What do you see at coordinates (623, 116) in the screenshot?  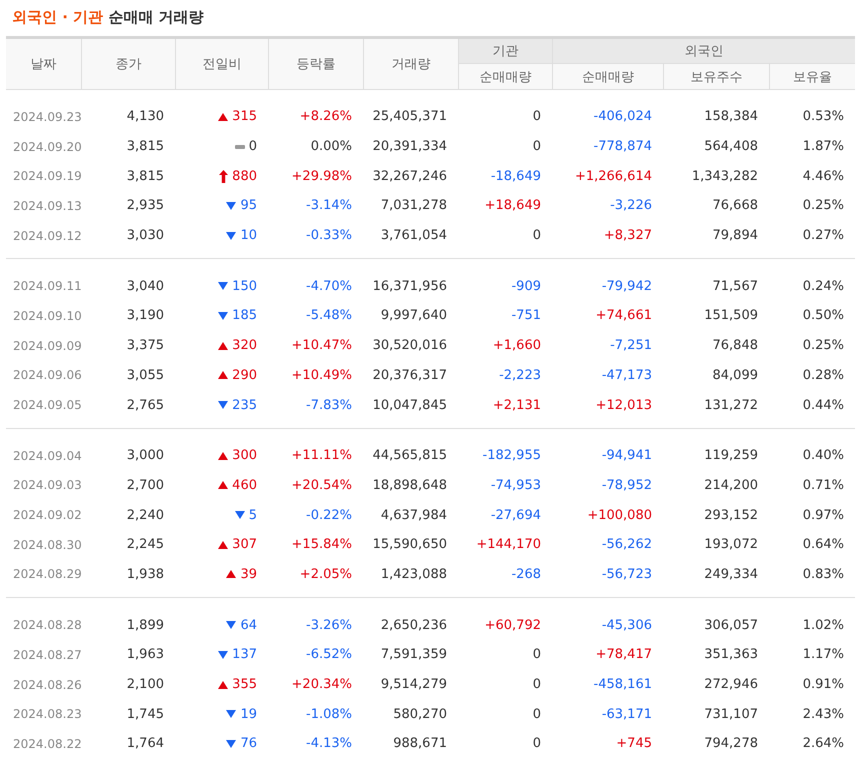 I see `net-volume: -406,024` at bounding box center [623, 116].